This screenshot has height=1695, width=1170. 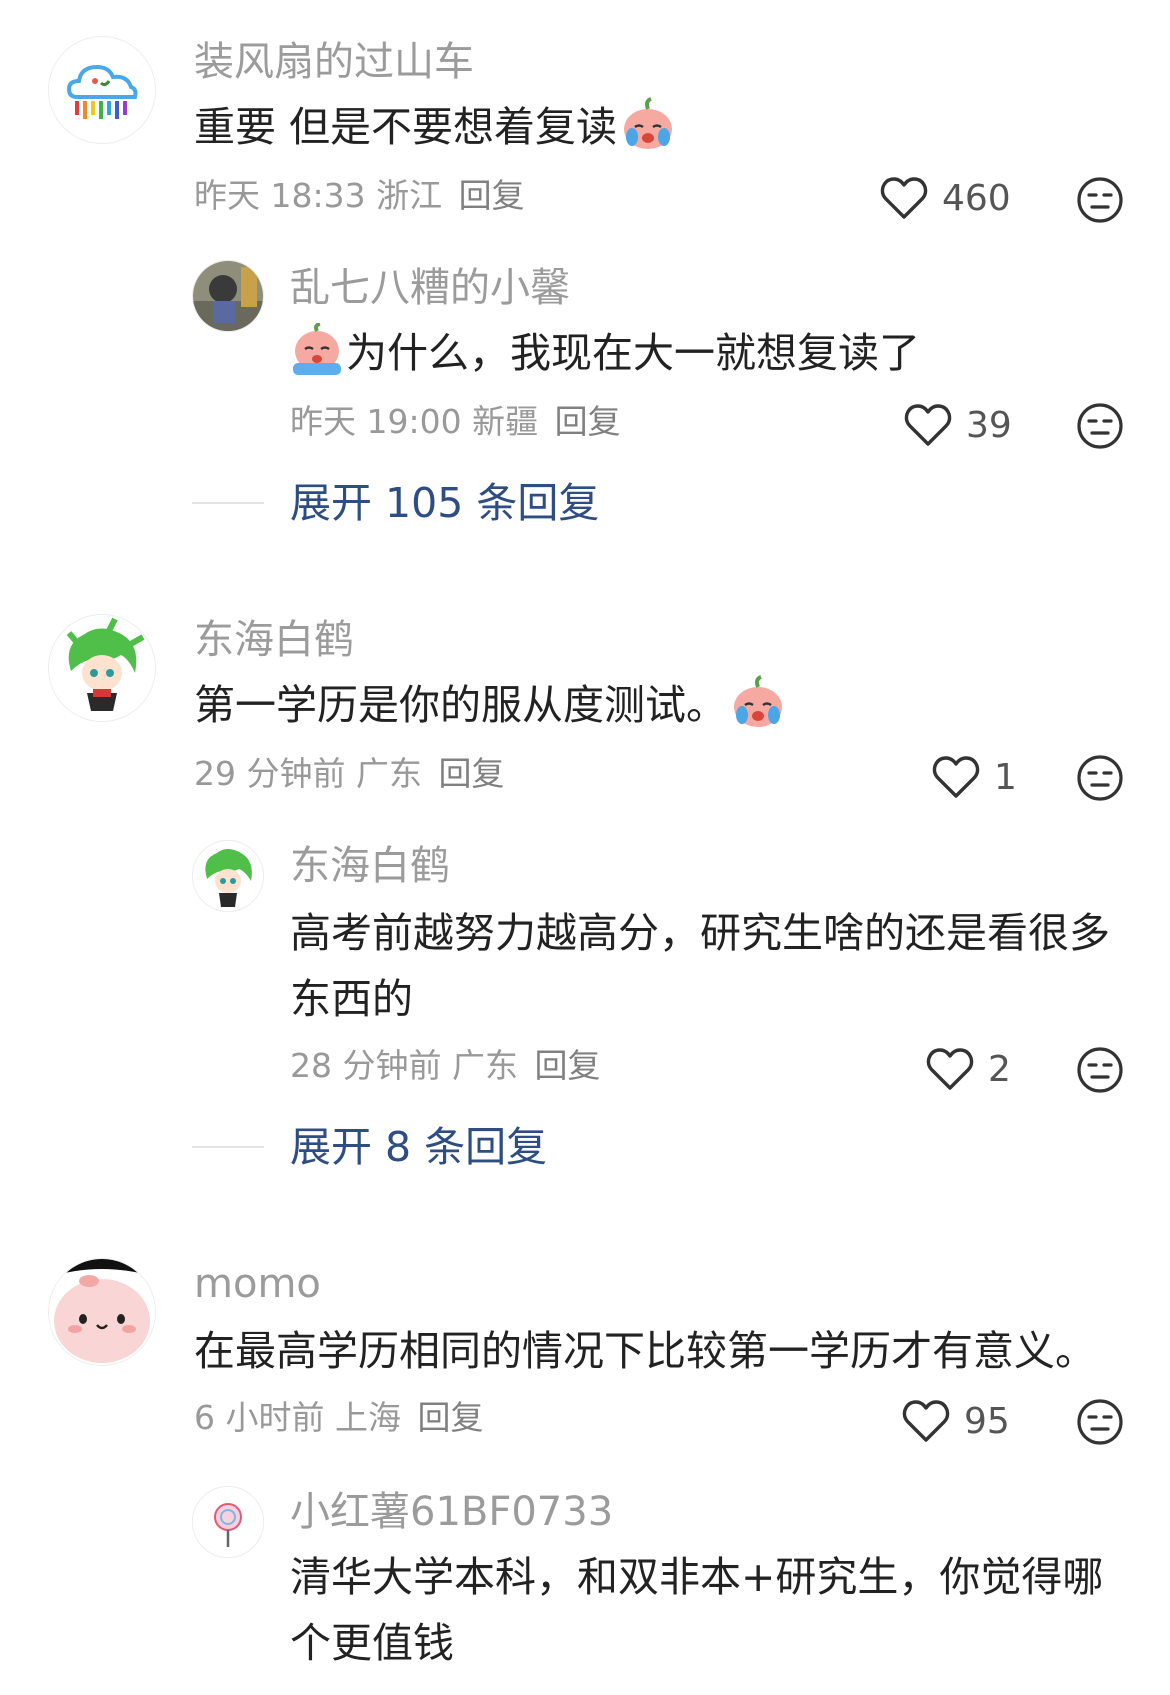 I want to click on comment-meta: 28 分钟前 广东 回复, so click(x=445, y=1066).